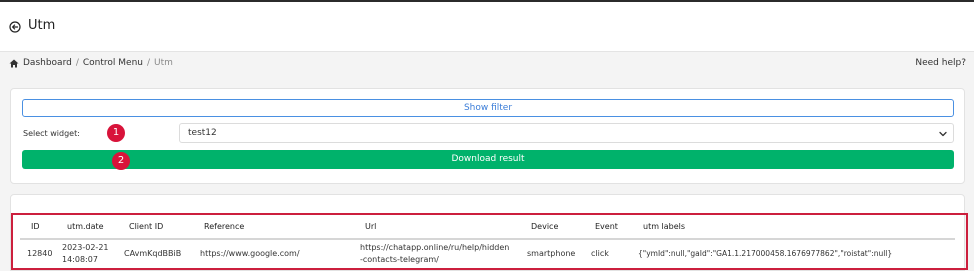 This screenshot has height=271, width=974. I want to click on breadcrumb-current: Utm, so click(163, 63).